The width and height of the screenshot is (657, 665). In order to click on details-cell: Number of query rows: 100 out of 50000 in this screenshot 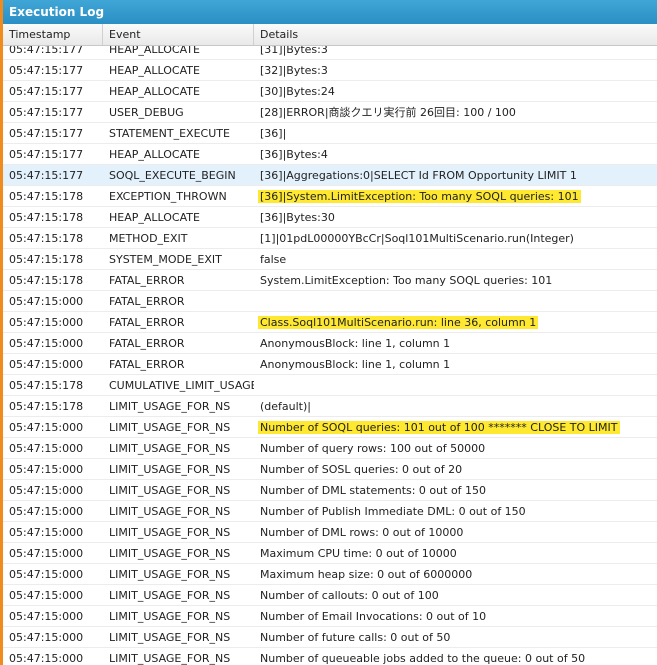, I will do `click(455, 448)`.